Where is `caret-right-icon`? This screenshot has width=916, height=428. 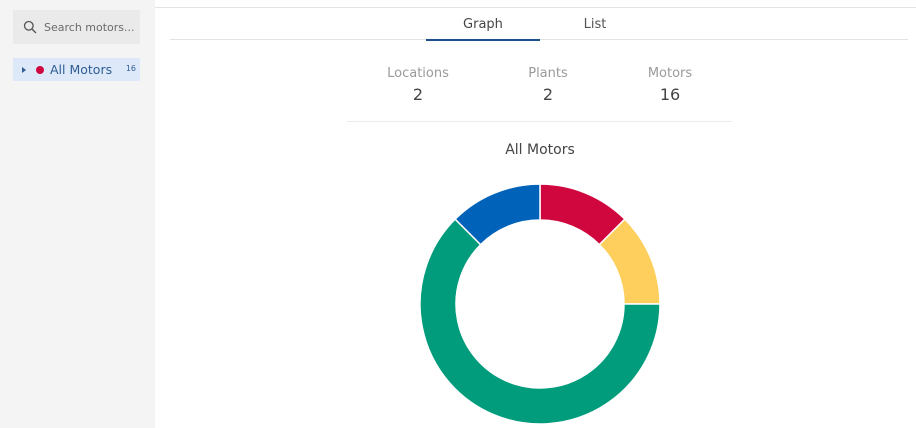
caret-right-icon is located at coordinates (24, 70).